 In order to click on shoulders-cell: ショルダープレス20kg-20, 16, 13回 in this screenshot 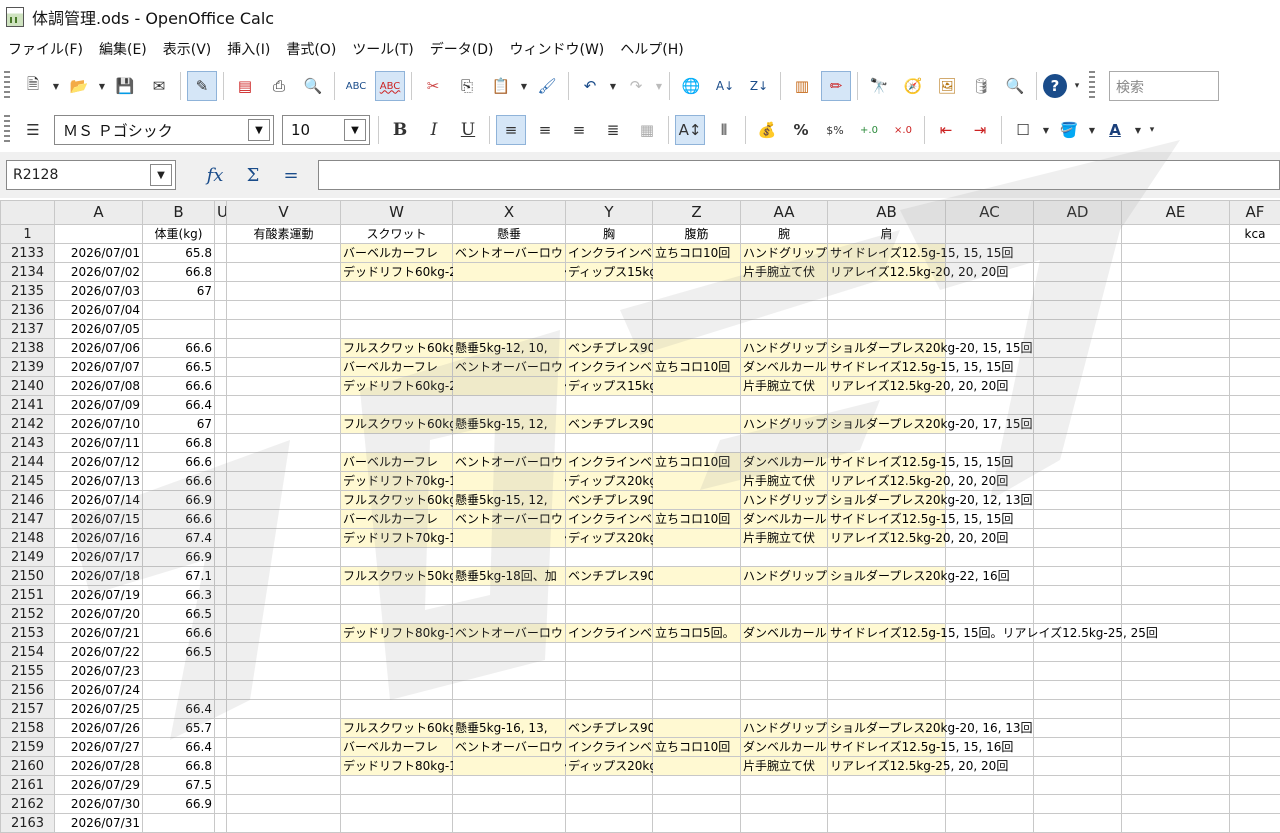, I will do `click(930, 728)`.